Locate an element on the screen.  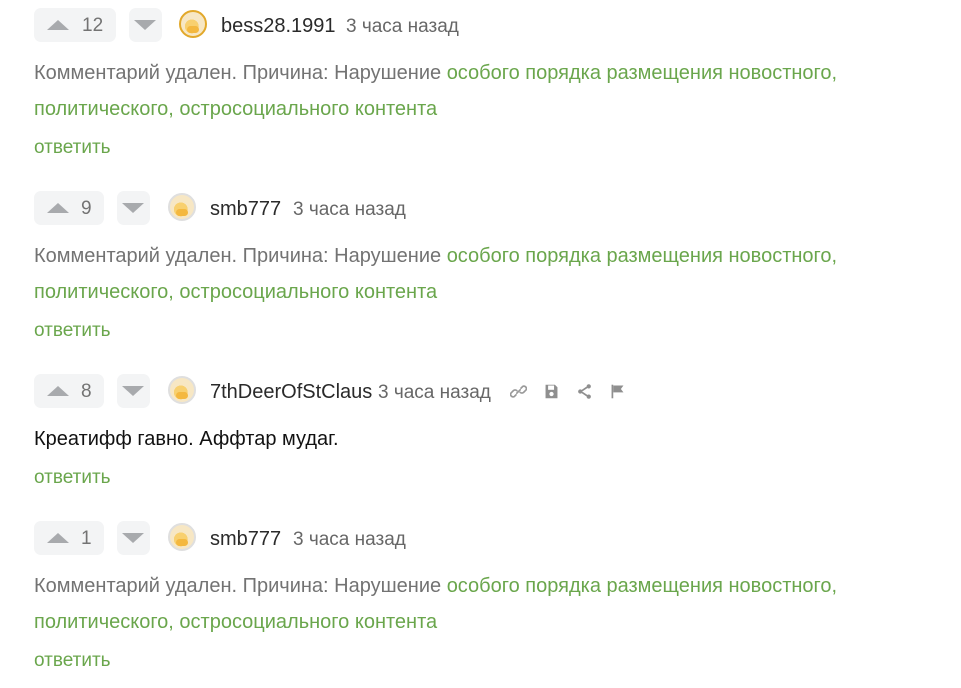
upvote-button: 8 is located at coordinates (69, 391).